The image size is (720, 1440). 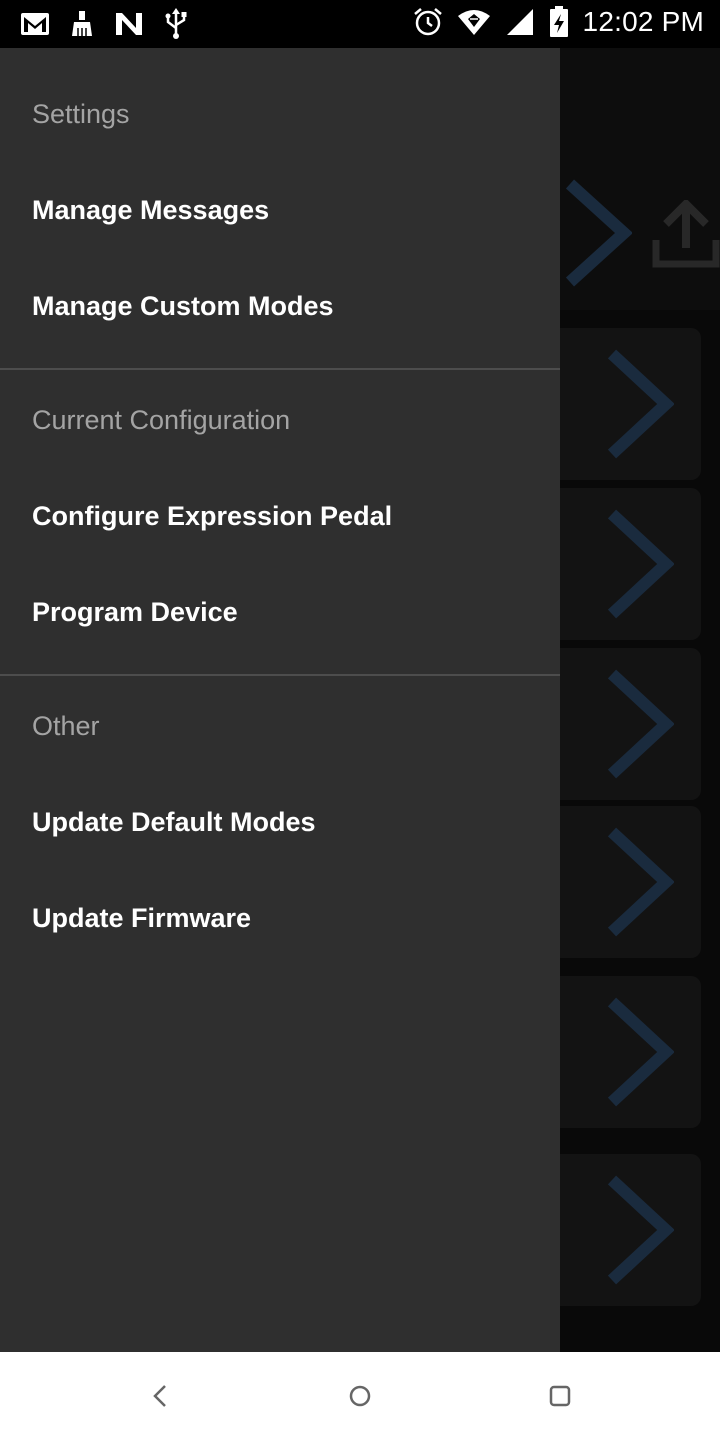 I want to click on menu-item-update-firmware: Update Firmware, so click(x=280, y=918).